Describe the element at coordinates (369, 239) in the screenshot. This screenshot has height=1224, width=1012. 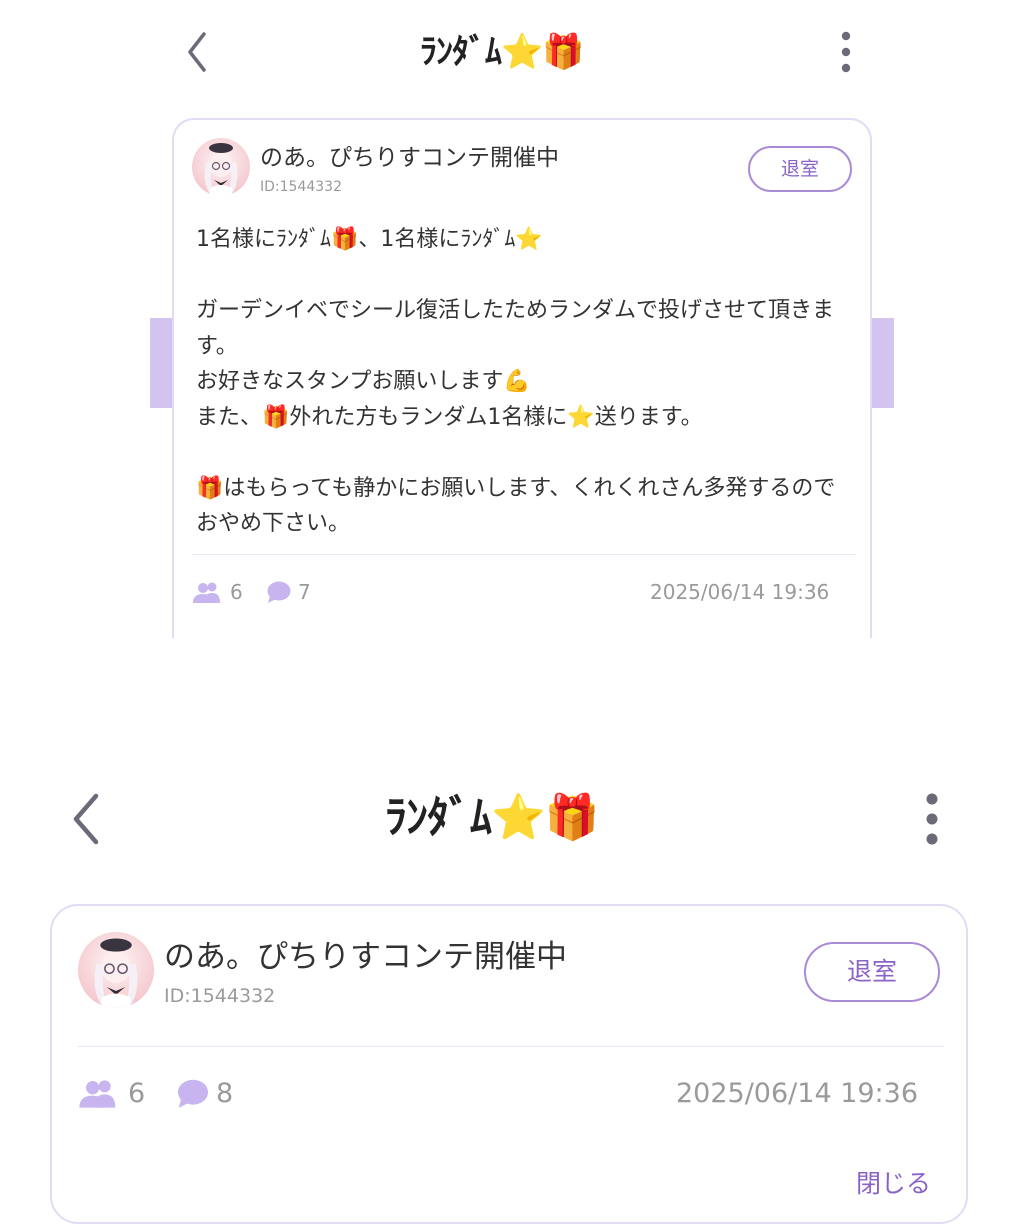
I see `description-line: 1名様にﾗﾝﾀﾞﾑ🎁、1名様にﾗﾝﾀﾞﾑ⭐` at that location.